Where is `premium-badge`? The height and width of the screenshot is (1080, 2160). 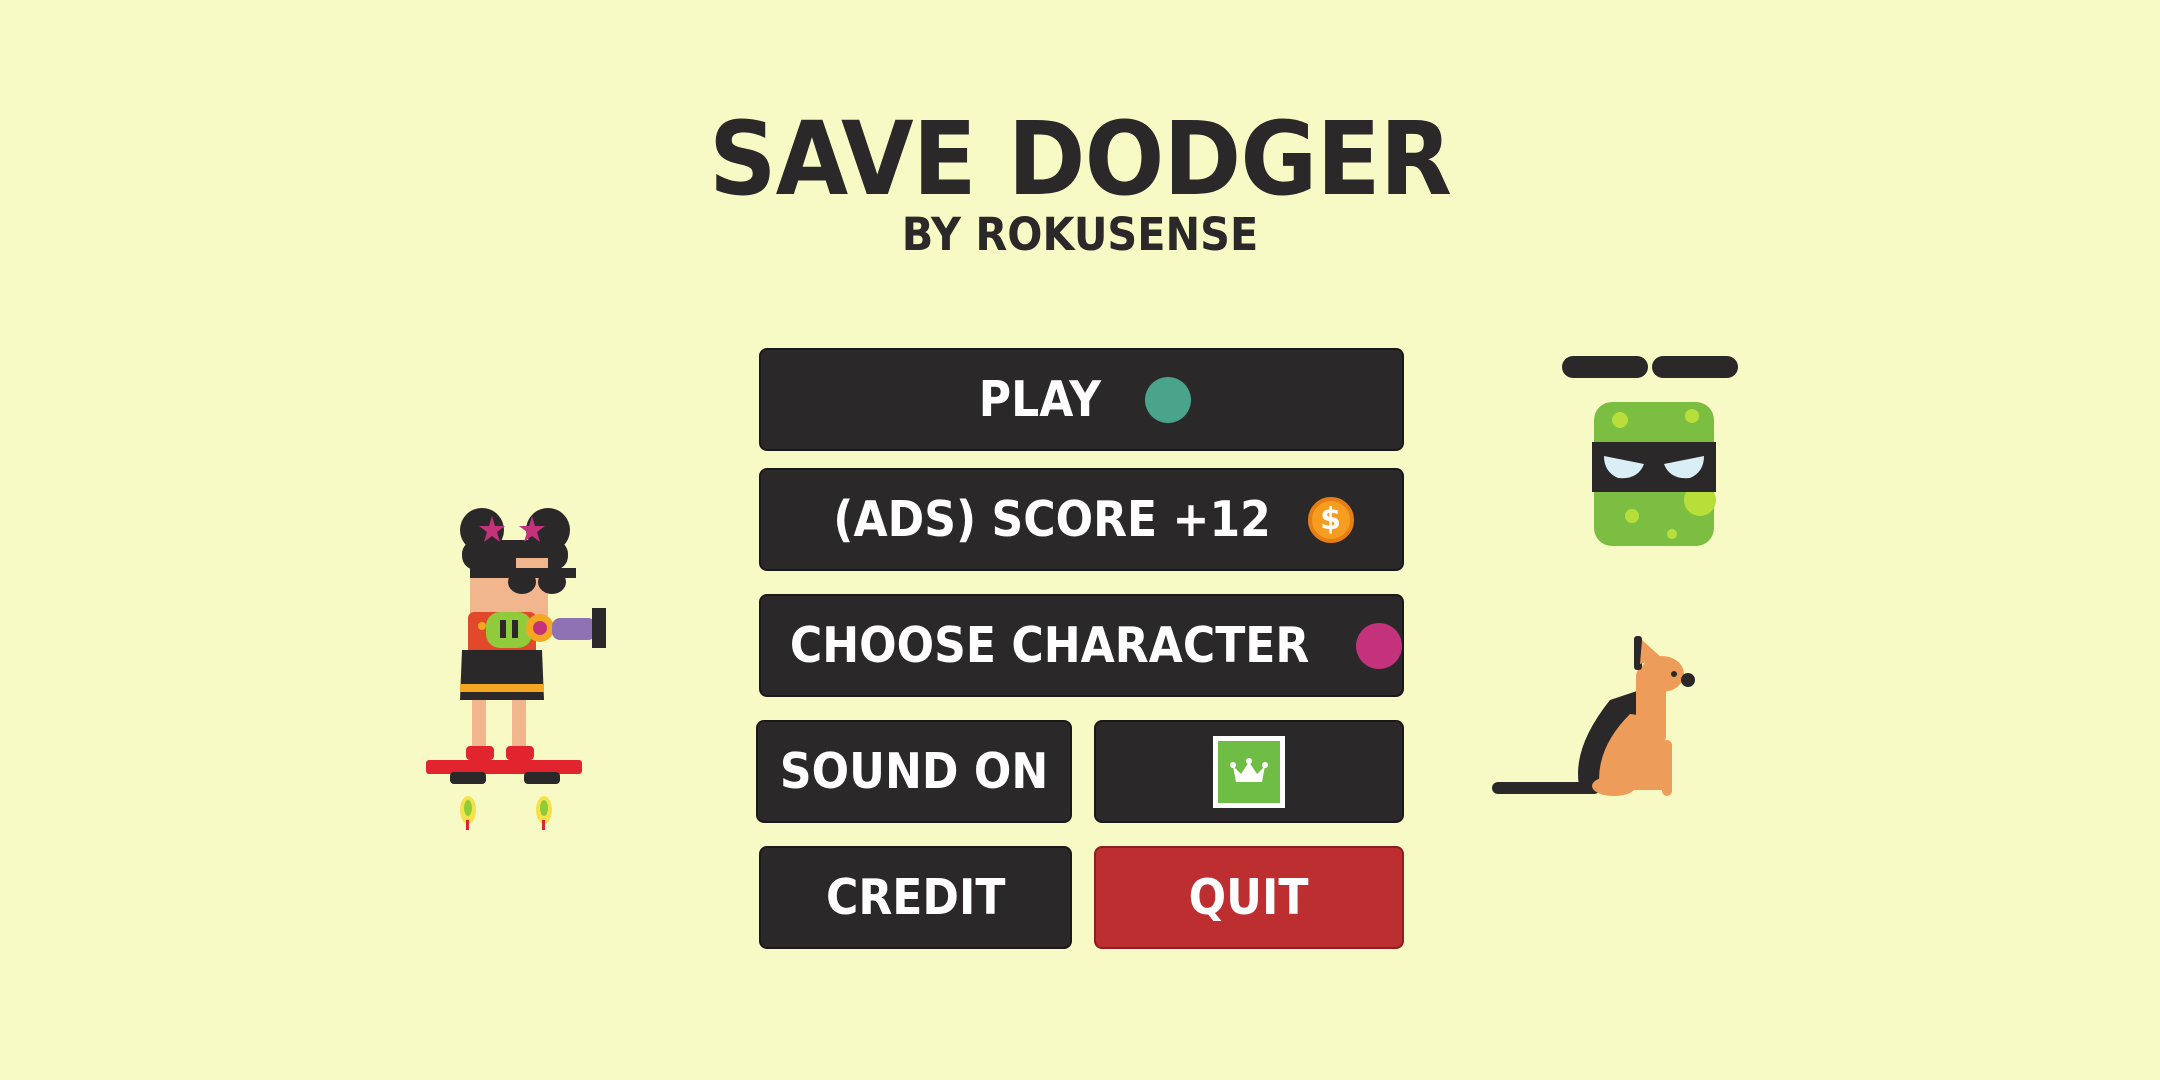
premium-badge is located at coordinates (1249, 771).